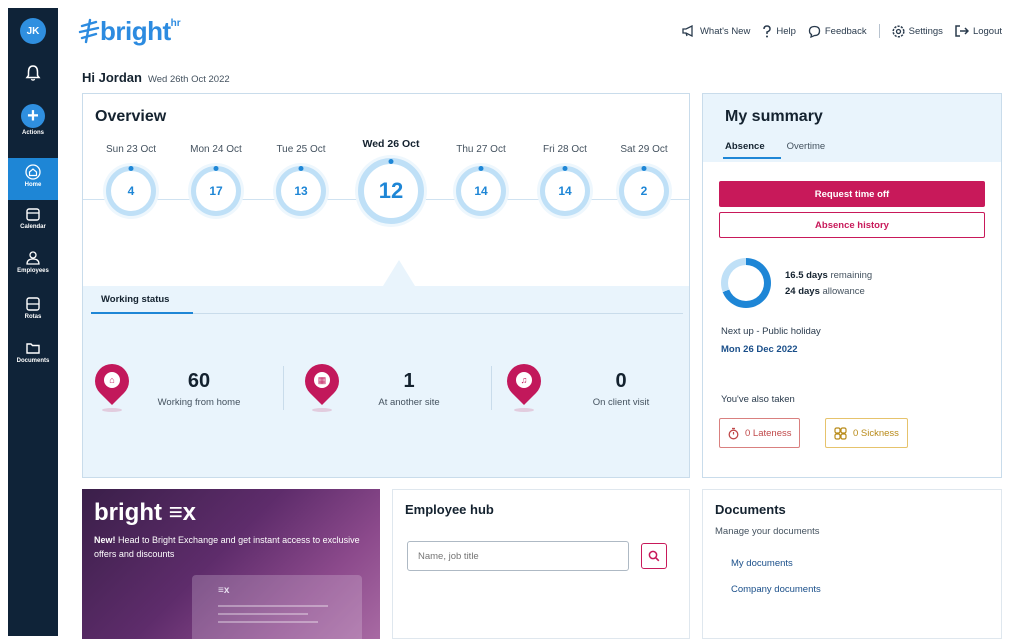  I want to click on sidebar-item-home: Home, so click(33, 179).